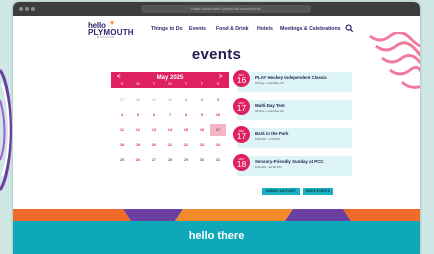  I want to click on footer-title: hello there, so click(216, 236).